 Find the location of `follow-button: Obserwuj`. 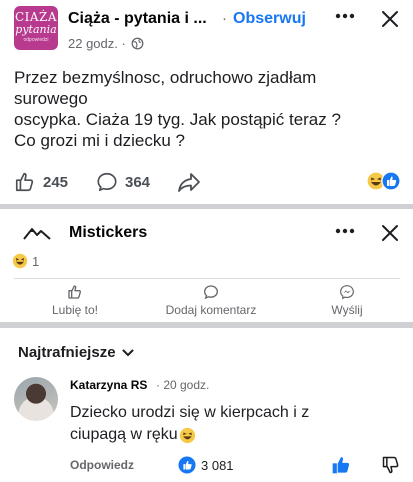

follow-button: Obserwuj is located at coordinates (269, 19).